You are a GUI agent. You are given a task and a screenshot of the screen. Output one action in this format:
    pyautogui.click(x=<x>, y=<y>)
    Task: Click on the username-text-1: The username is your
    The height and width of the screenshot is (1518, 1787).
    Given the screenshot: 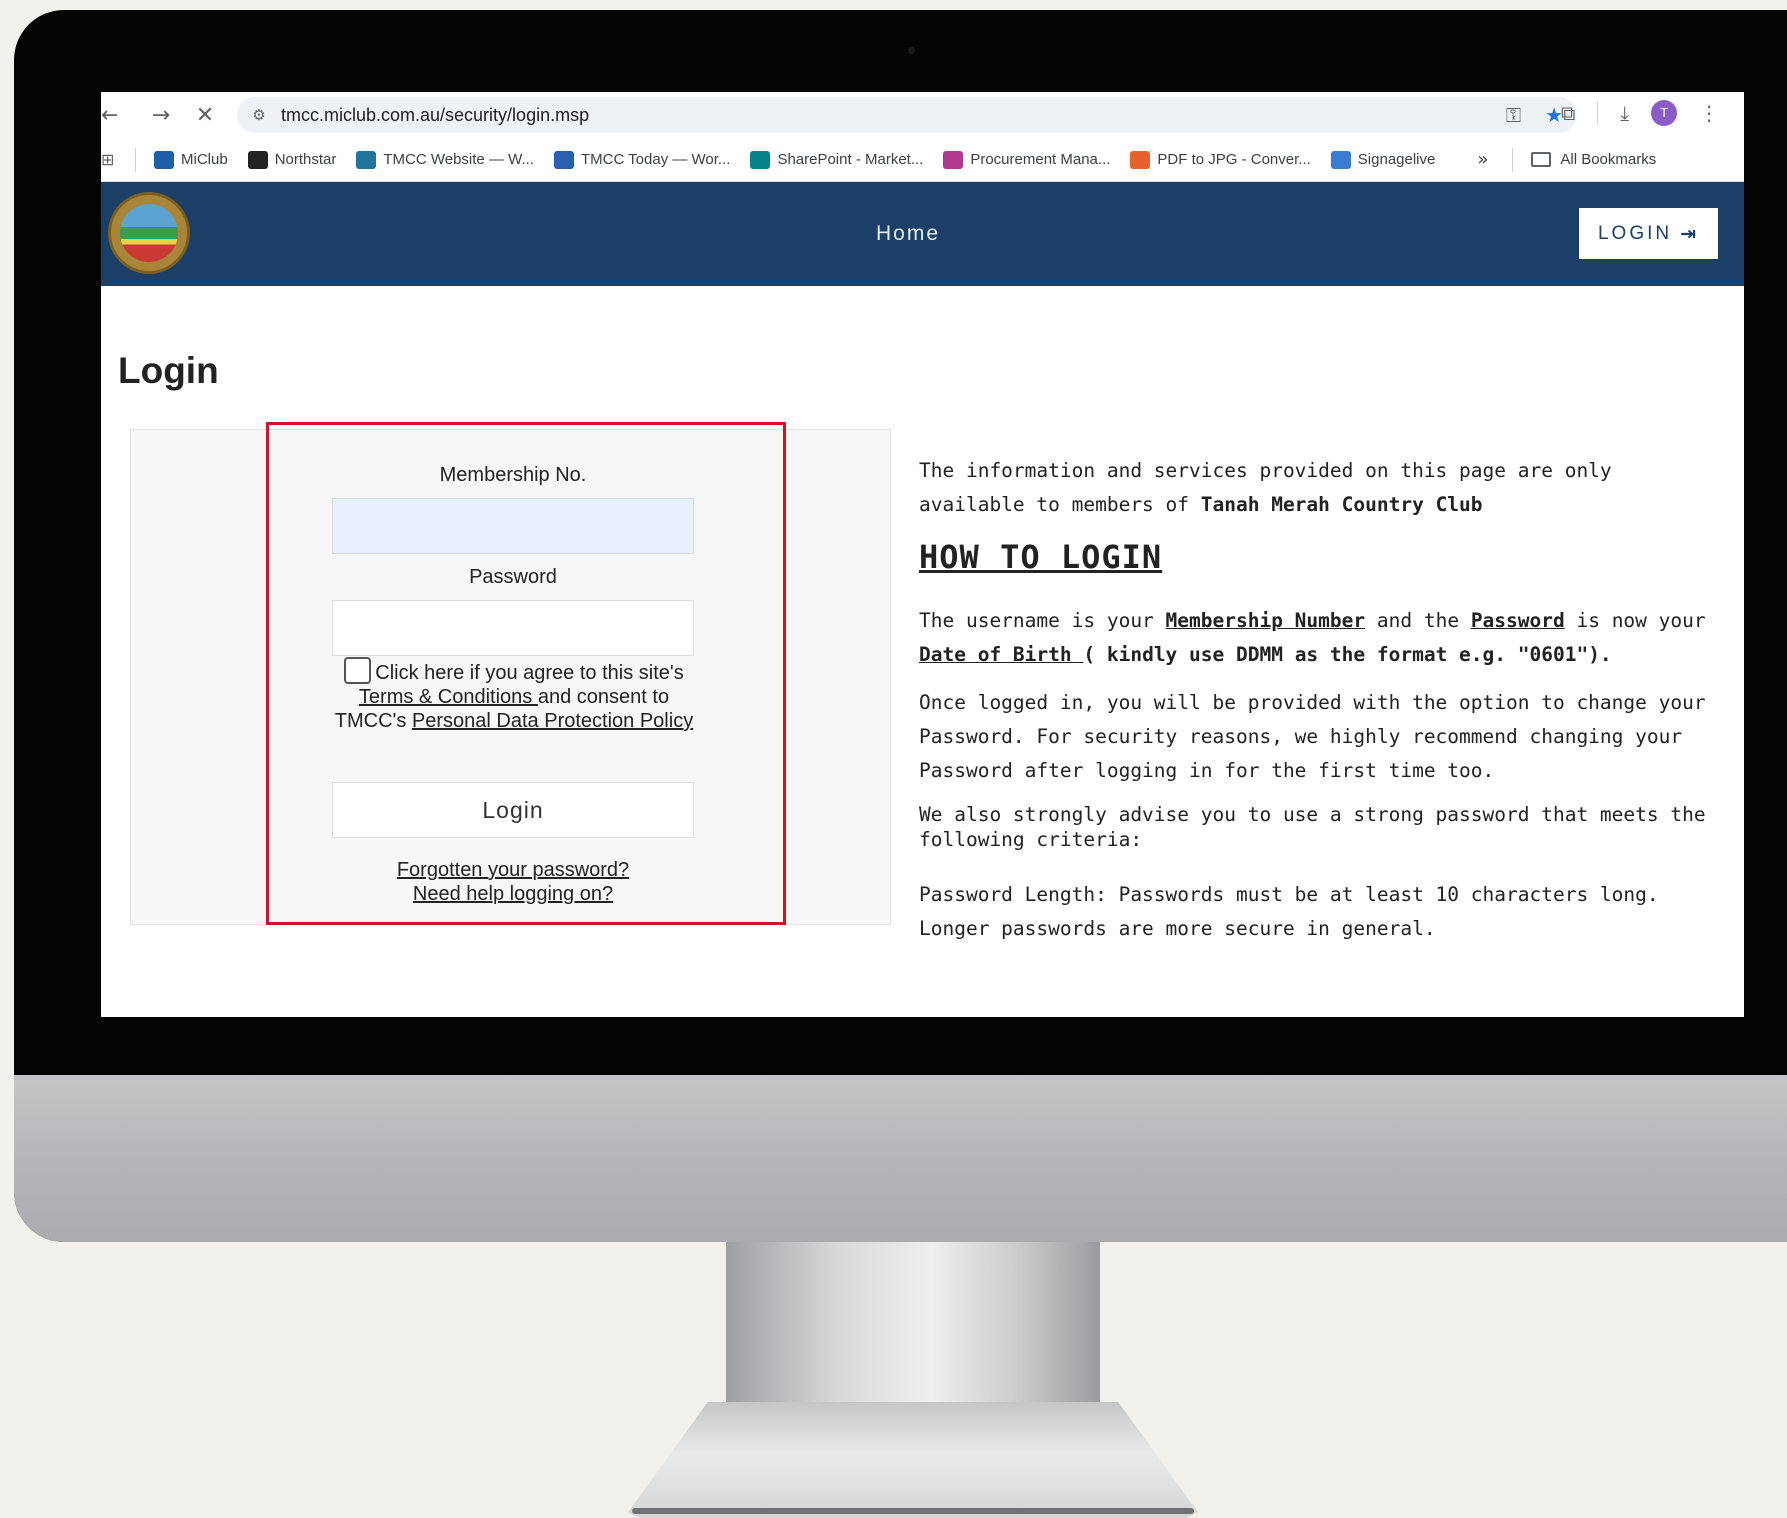 What is the action you would take?
    pyautogui.click(x=1042, y=620)
    